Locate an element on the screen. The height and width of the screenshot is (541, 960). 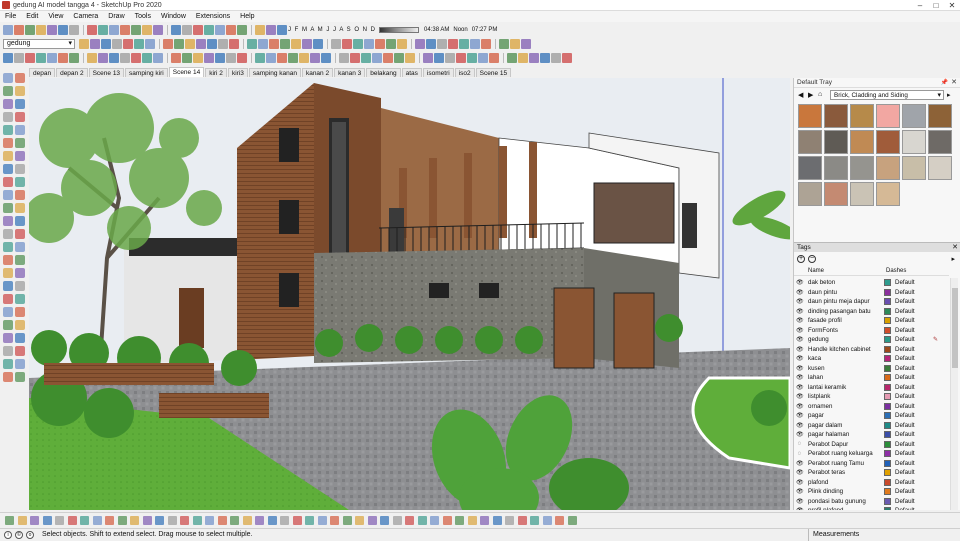
add-tag-icon: + is located at coordinates (801, 259).